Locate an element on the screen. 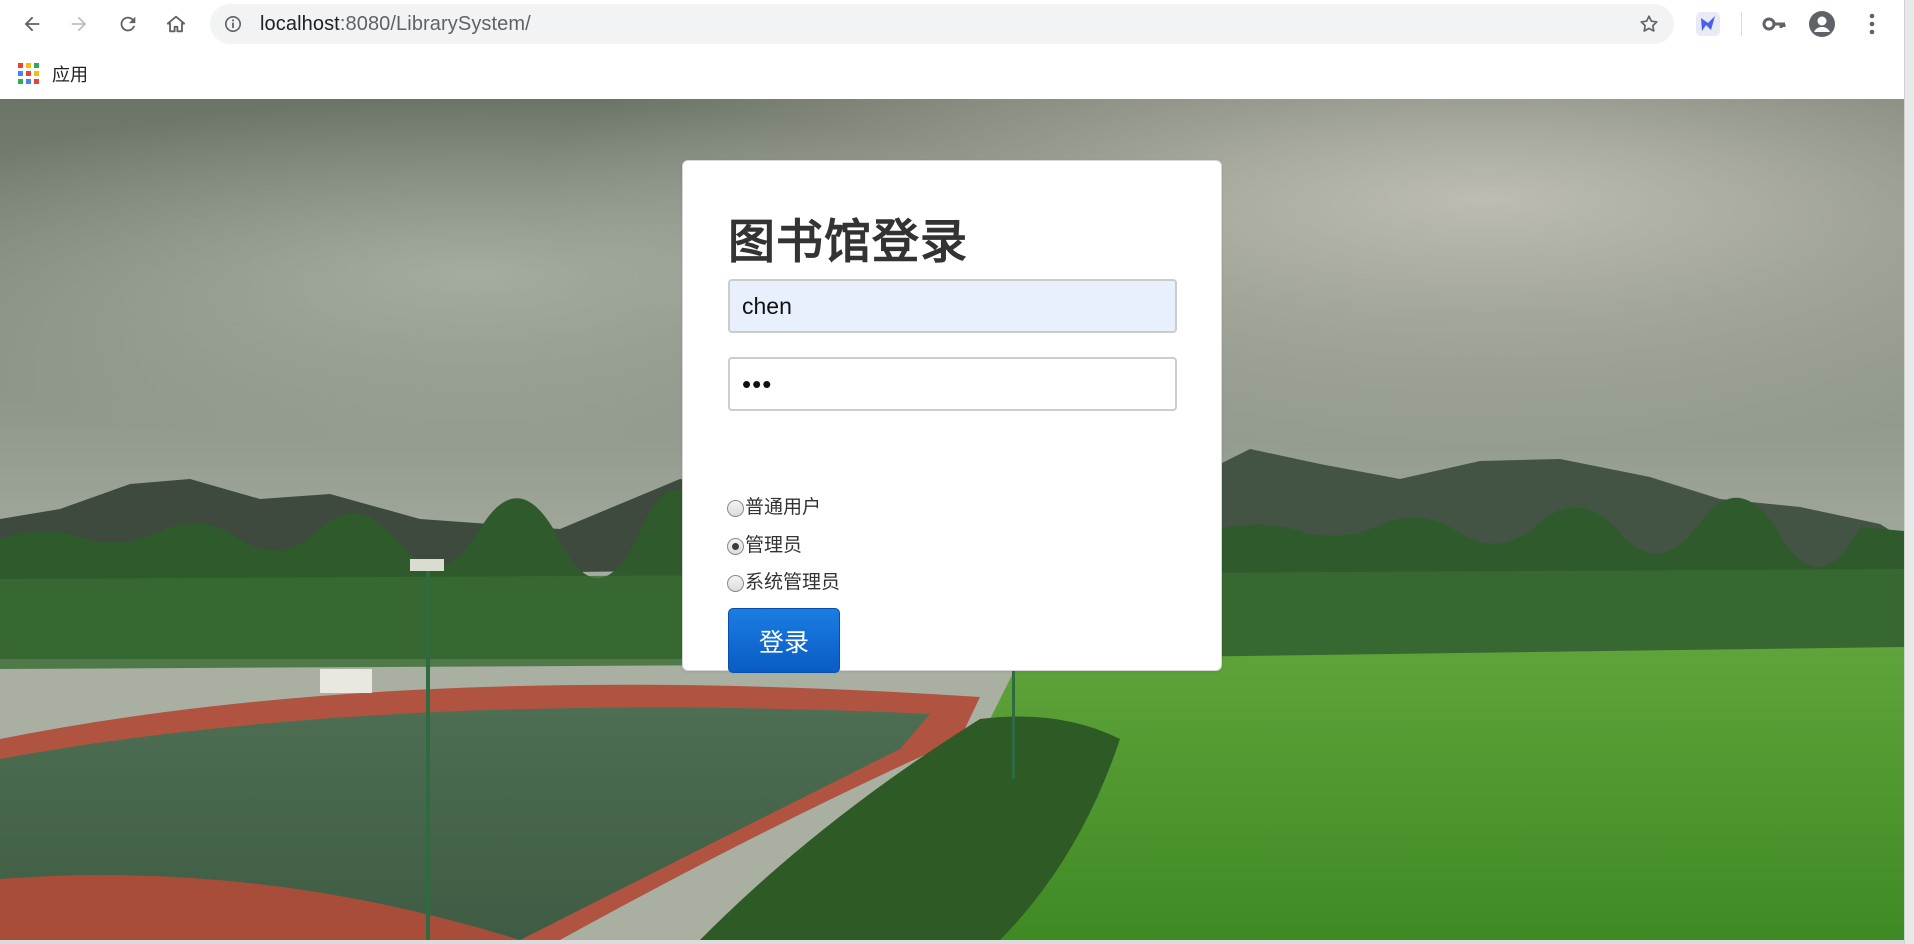 The image size is (1914, 944). apps-grid-icon is located at coordinates (29, 74).